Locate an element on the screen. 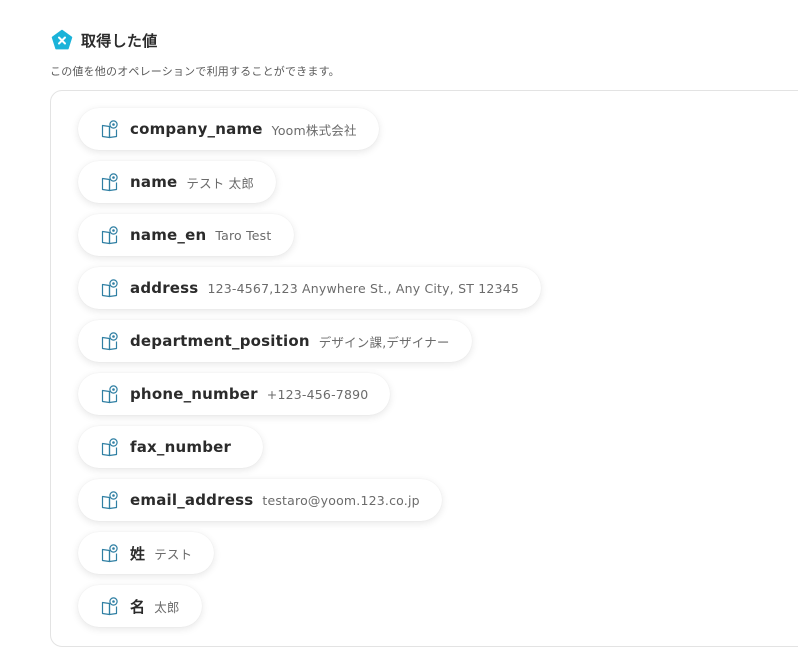 The width and height of the screenshot is (798, 671). output-chip: name テスト 太郎 is located at coordinates (177, 182).